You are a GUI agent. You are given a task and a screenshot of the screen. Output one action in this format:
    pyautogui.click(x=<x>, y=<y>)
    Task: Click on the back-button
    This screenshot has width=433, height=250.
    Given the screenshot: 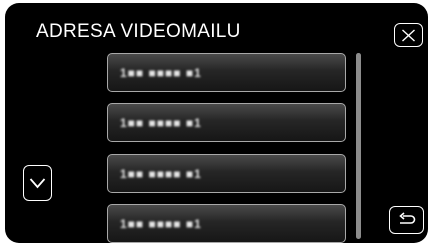 What is the action you would take?
    pyautogui.click(x=406, y=220)
    